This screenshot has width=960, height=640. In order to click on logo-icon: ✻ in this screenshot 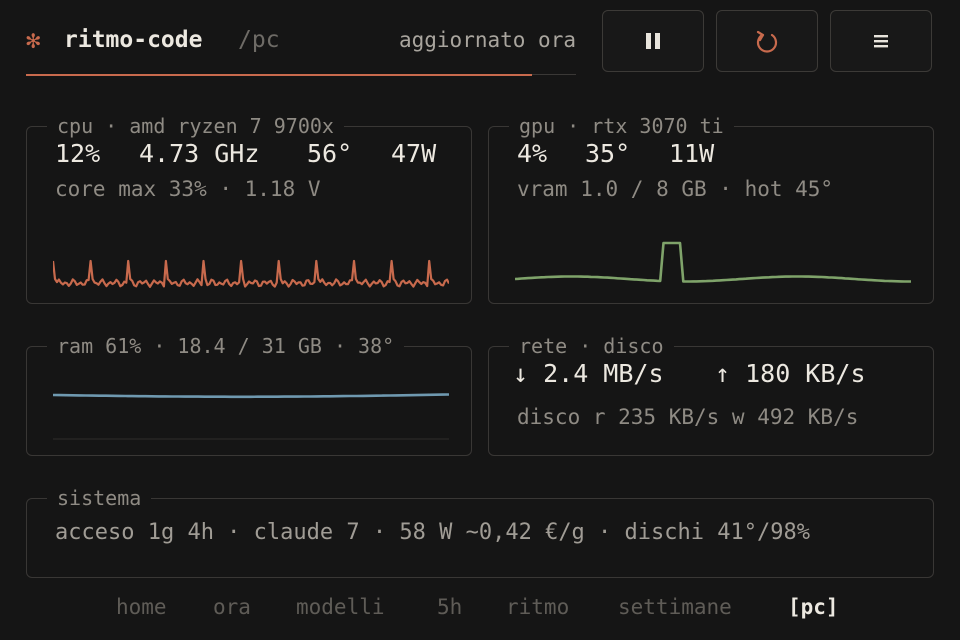, I will do `click(33, 40)`.